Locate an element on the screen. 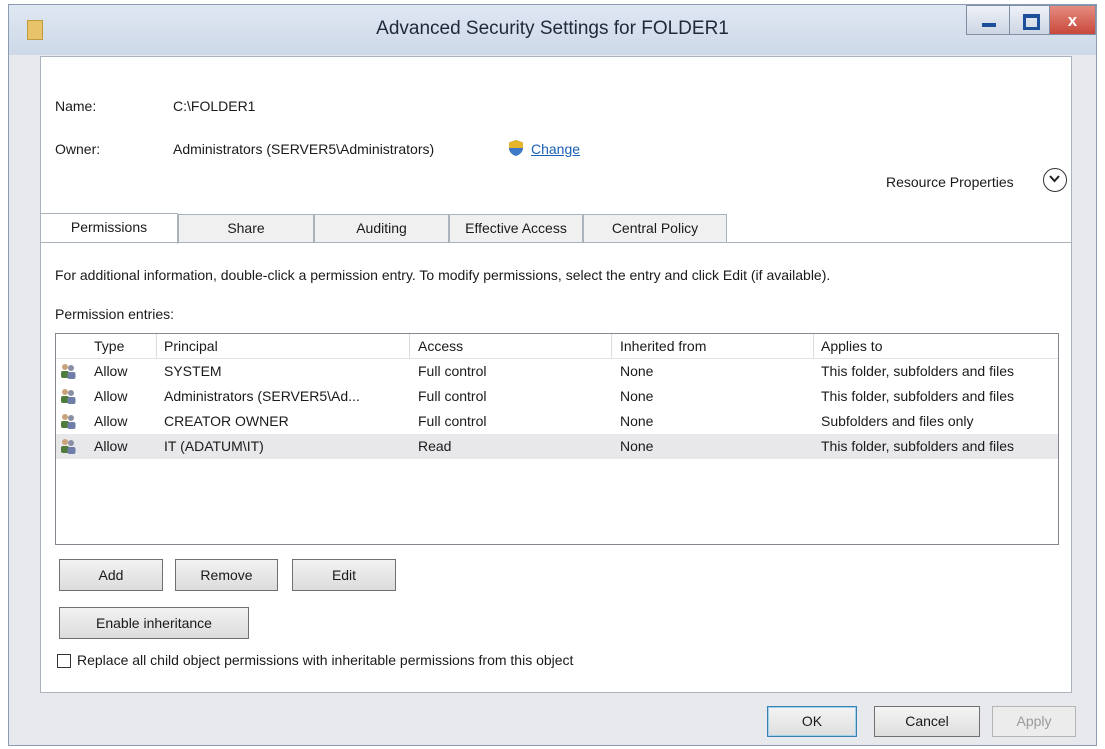 The height and width of the screenshot is (749, 1105). chevron-down-icon is located at coordinates (1054, 179).